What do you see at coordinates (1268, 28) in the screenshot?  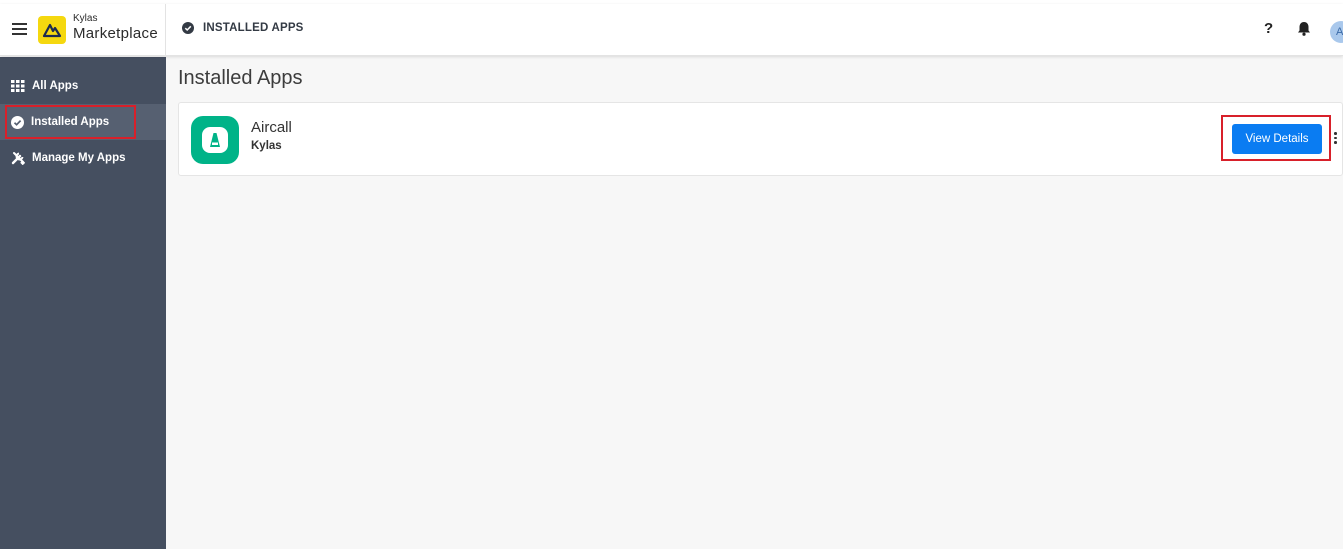 I see `help-icon: ?` at bounding box center [1268, 28].